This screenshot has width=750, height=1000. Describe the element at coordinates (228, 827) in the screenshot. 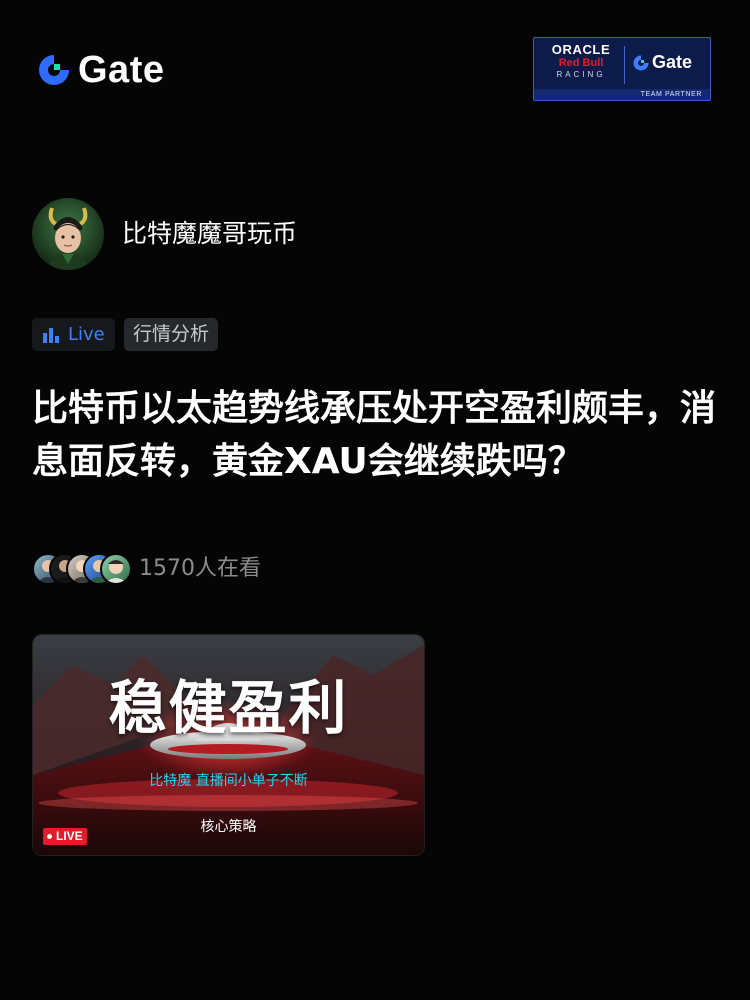

I see `thumbnail-caption: 核心策略` at that location.